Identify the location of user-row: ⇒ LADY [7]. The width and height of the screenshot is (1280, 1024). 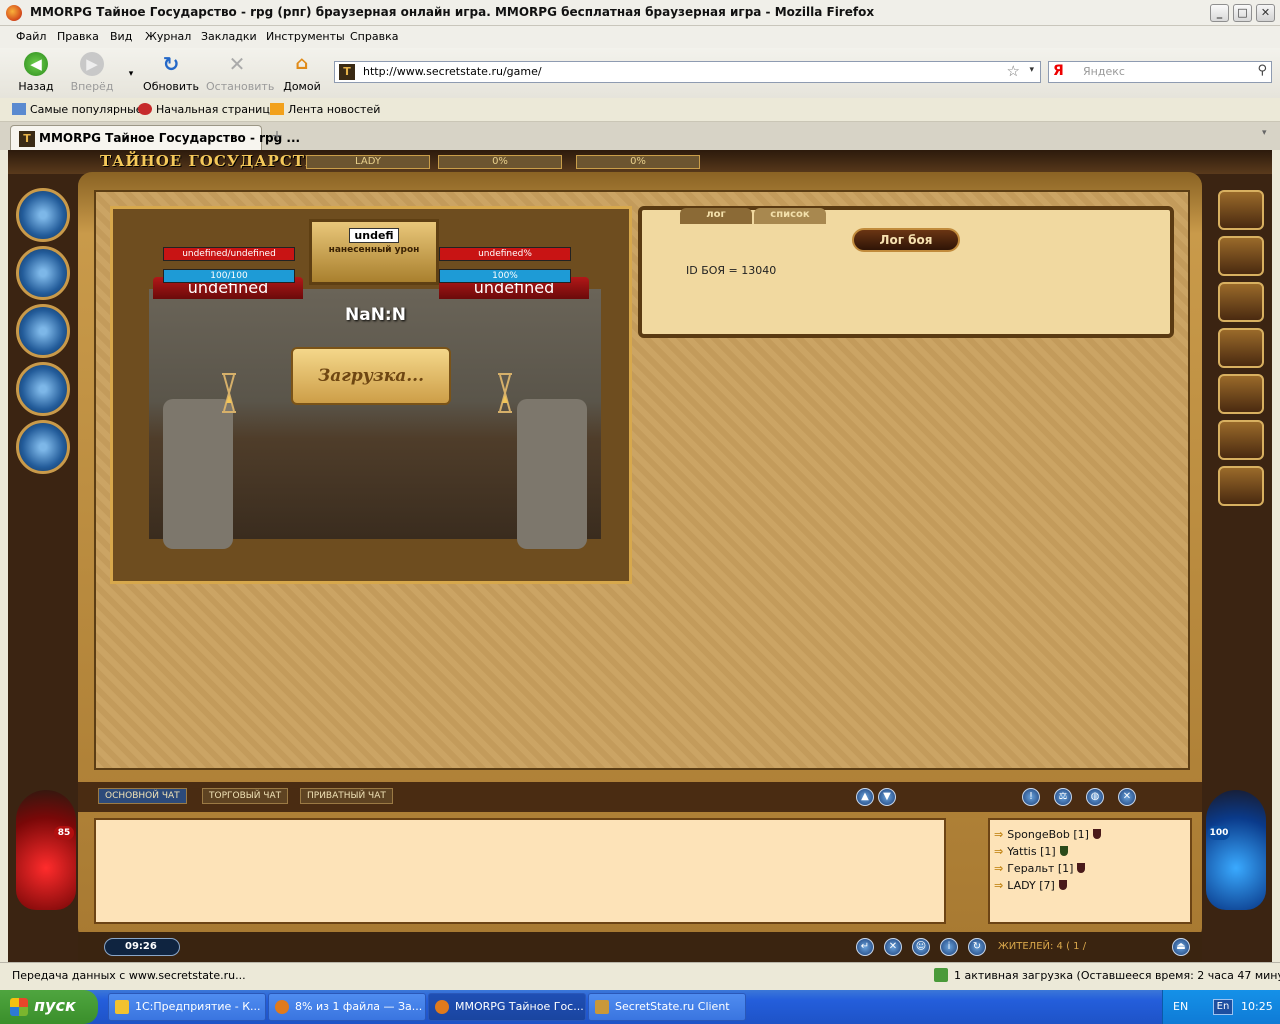
(1030, 885).